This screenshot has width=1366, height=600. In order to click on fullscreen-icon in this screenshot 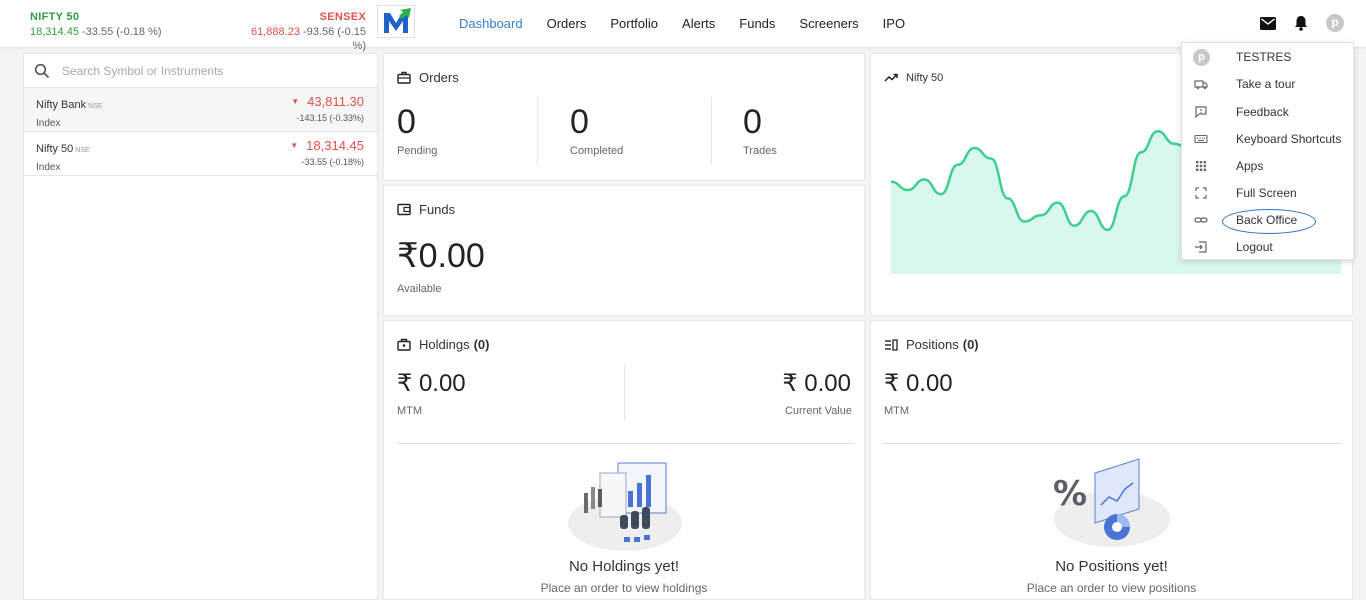, I will do `click(1201, 193)`.